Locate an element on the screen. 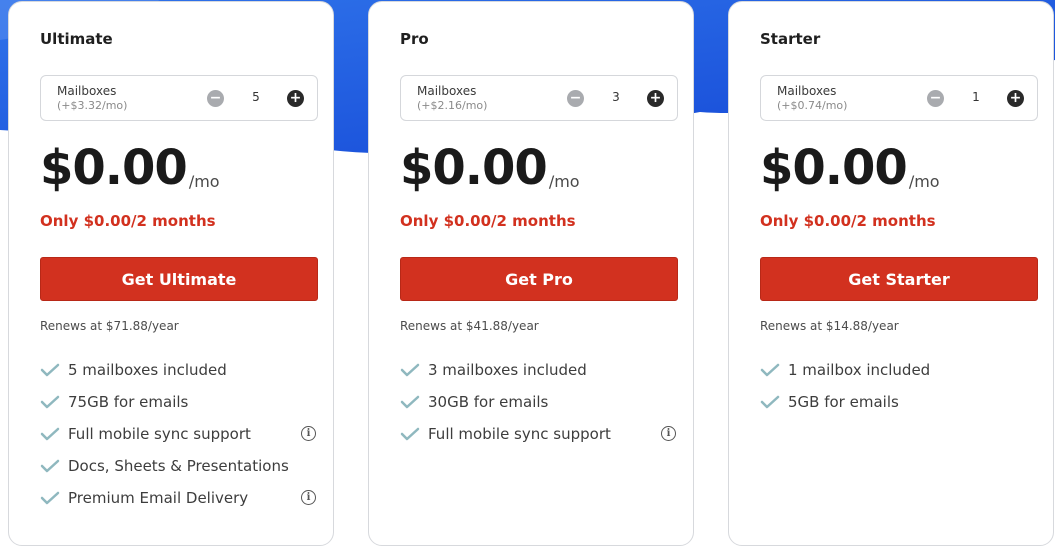 This screenshot has height=546, width=1055. plan-title: Ultimate is located at coordinates (76, 39).